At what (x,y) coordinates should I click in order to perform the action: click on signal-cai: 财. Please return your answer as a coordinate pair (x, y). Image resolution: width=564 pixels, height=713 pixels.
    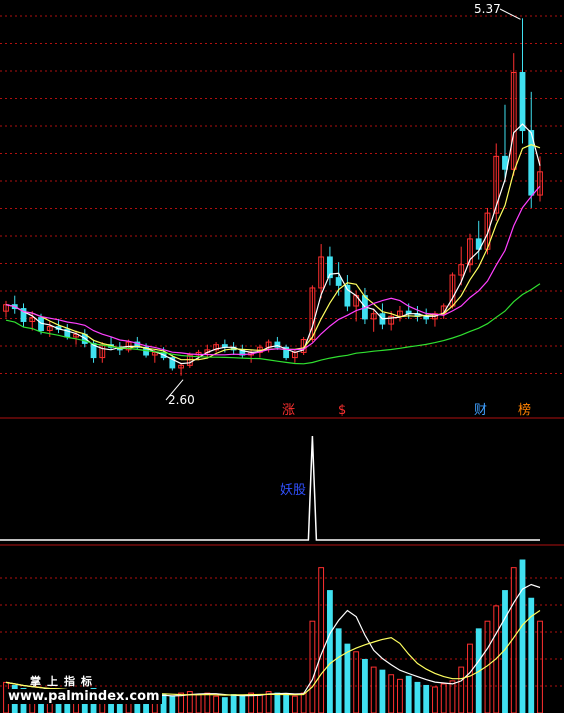
    Looking at the image, I should click on (480, 410).